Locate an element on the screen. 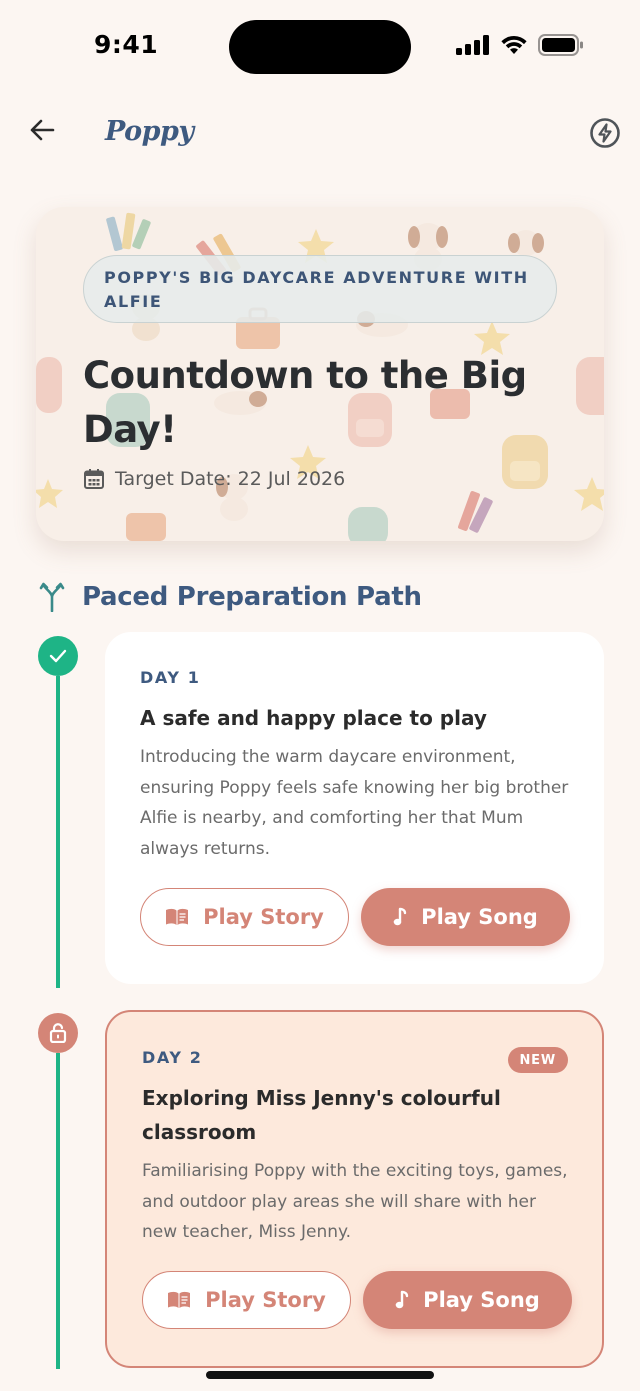 The image size is (640, 1391). status-bar: 9:41 is located at coordinates (320, 47).